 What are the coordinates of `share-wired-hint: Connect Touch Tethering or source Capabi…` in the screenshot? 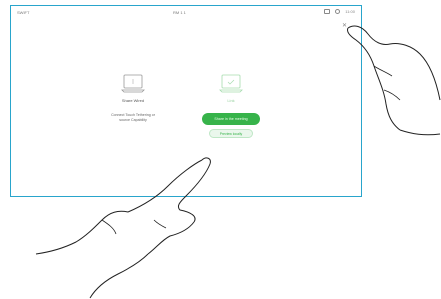 It's located at (133, 118).